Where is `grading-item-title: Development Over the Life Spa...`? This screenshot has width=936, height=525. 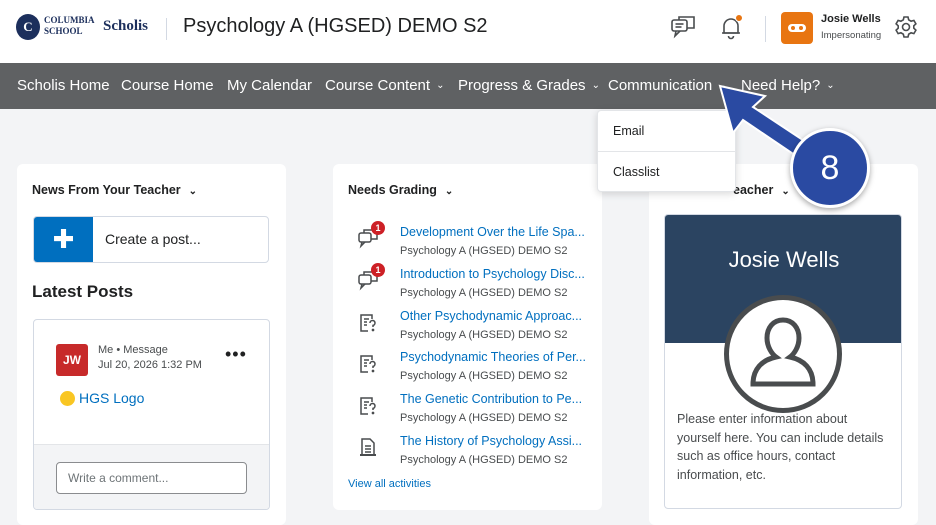 grading-item-title: Development Over the Life Spa... is located at coordinates (494, 232).